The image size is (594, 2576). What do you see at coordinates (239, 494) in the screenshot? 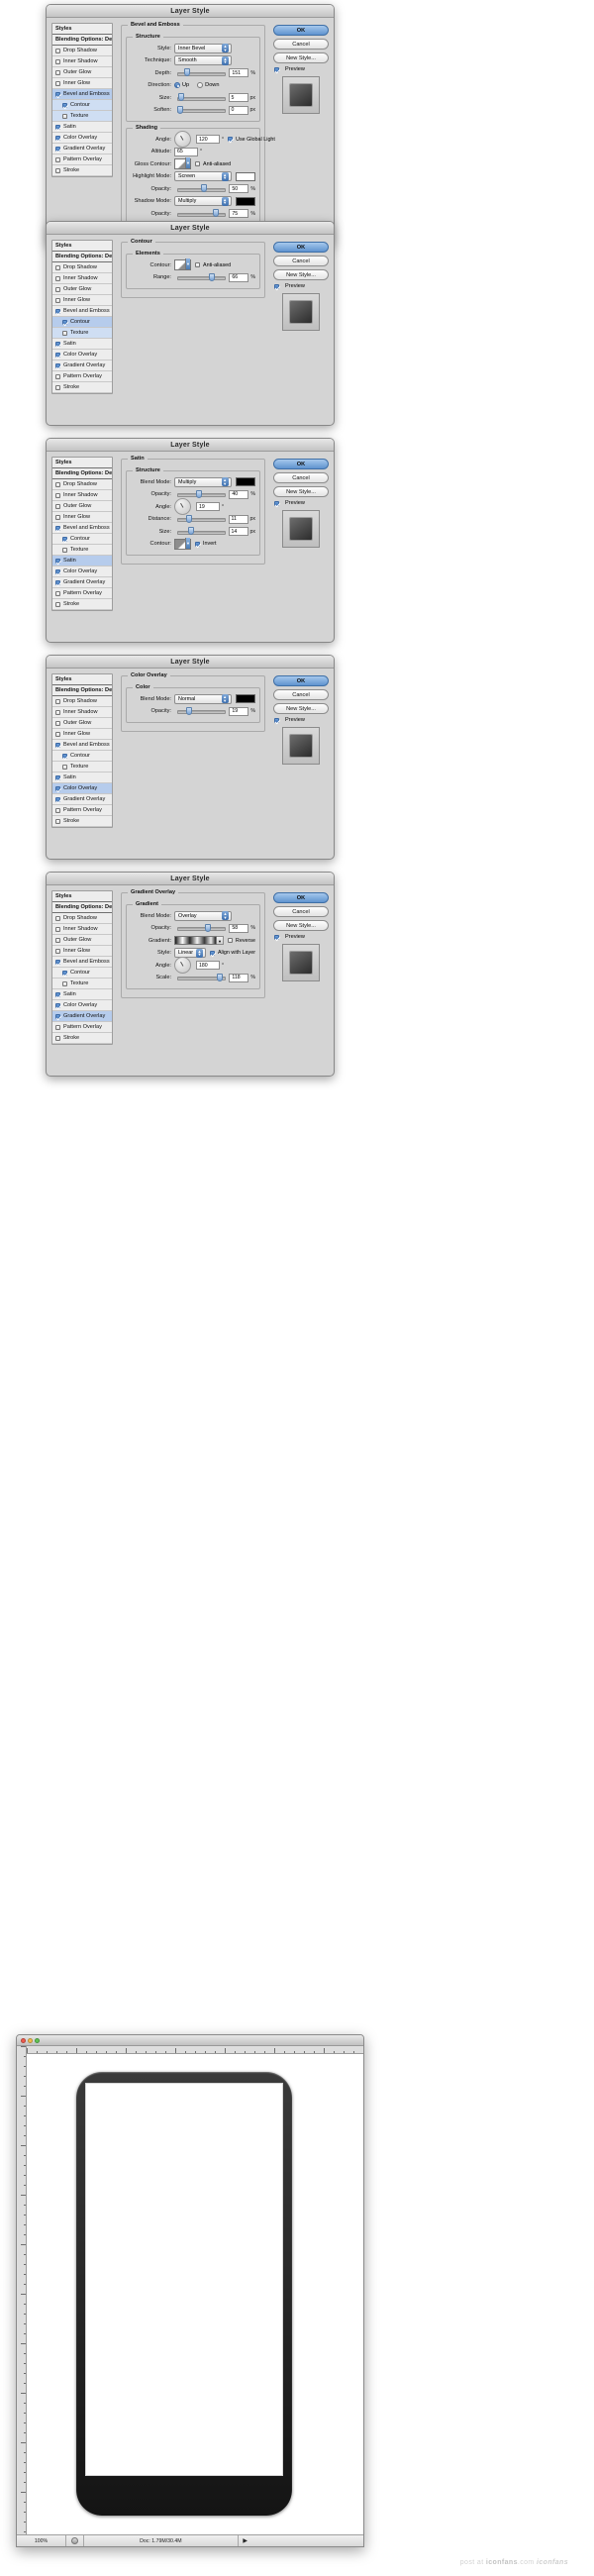
I see `value-field: 40` at bounding box center [239, 494].